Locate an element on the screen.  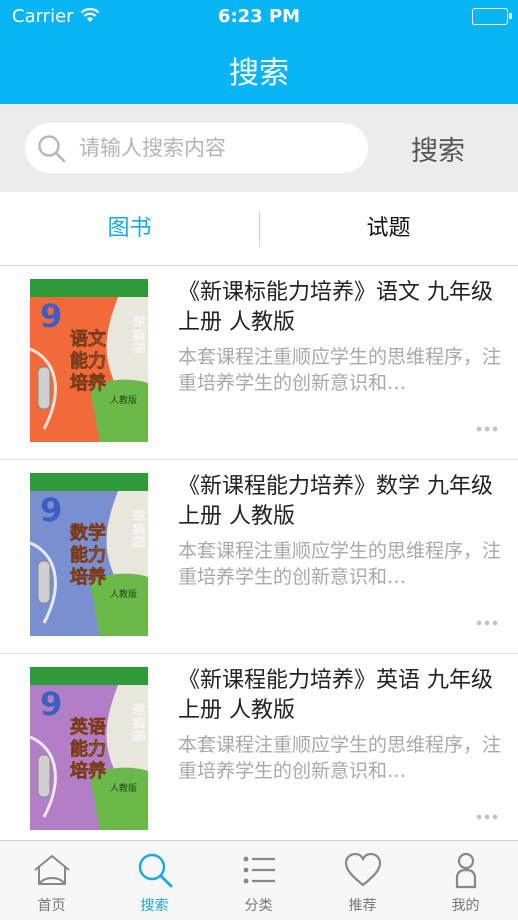
tab-bar: 首页 搜索 分类 推荐 我的 is located at coordinates (259, 880).